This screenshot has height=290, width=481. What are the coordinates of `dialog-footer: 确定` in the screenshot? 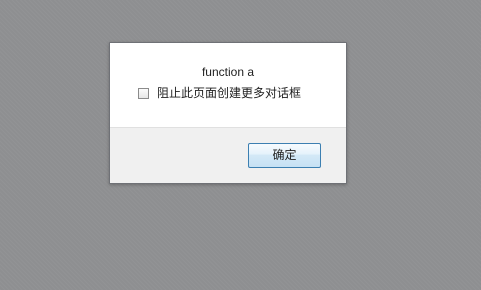 It's located at (228, 155).